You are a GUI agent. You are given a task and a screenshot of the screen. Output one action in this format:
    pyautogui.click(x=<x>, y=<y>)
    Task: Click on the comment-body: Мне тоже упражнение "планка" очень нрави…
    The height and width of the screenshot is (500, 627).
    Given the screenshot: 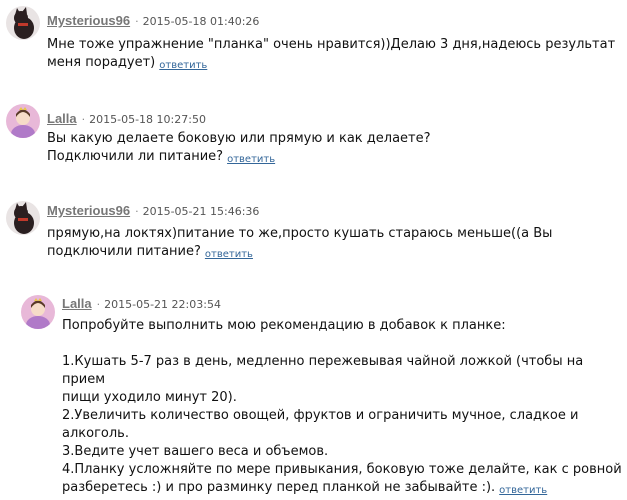 What is the action you would take?
    pyautogui.click(x=331, y=53)
    